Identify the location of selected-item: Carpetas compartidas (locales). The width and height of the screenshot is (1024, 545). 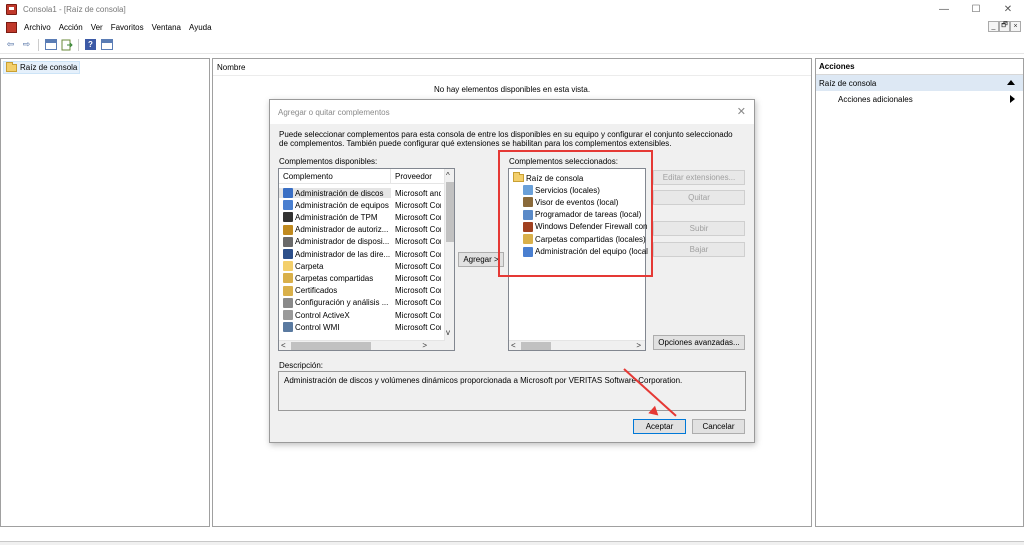
(584, 239).